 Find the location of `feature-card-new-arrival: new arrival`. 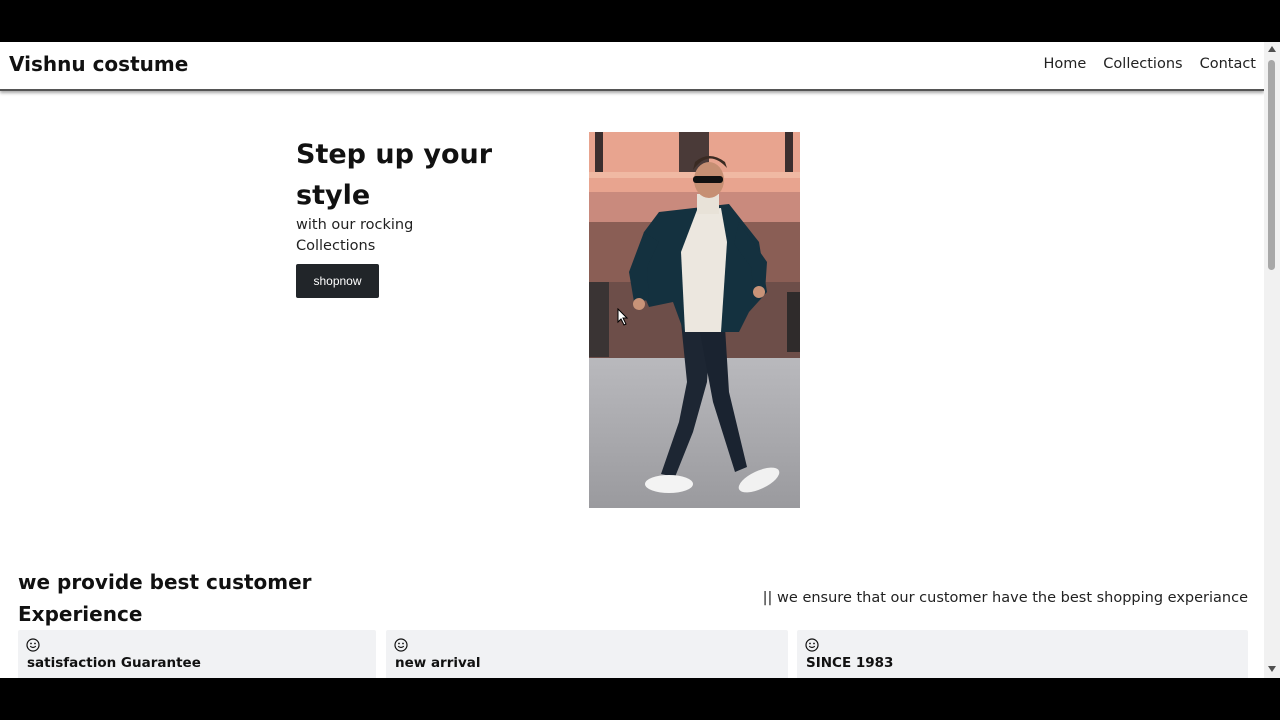

feature-card-new-arrival: new arrival is located at coordinates (587, 654).